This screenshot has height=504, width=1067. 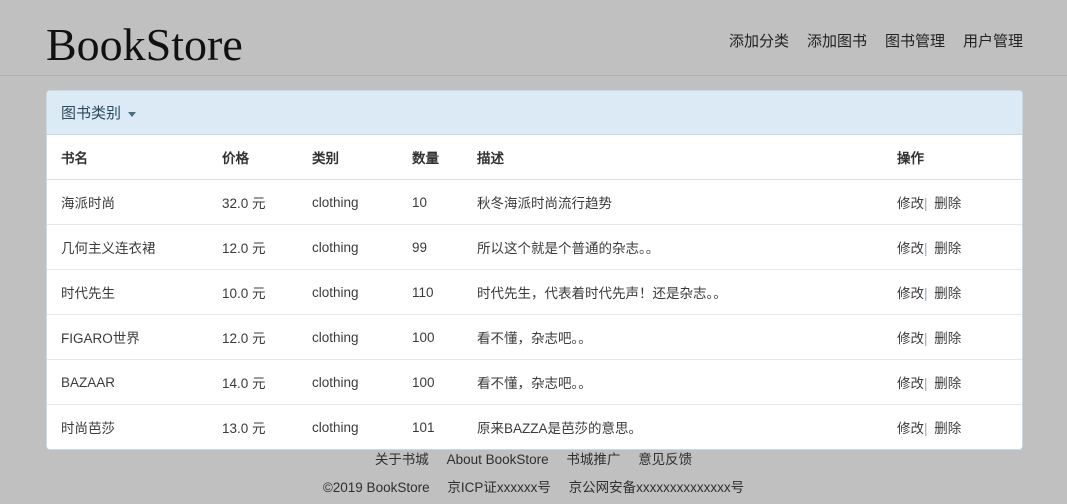 What do you see at coordinates (362, 157) in the screenshot?
I see `column-header-category: 类别` at bounding box center [362, 157].